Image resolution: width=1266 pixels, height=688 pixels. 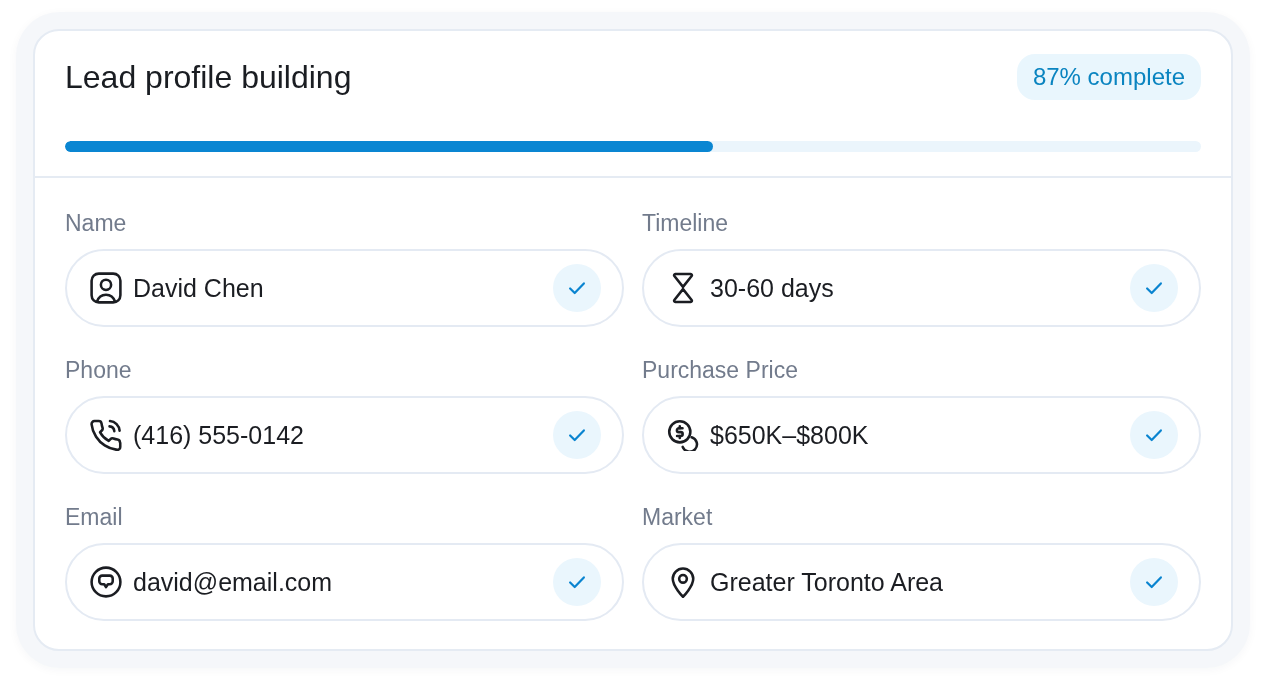 What do you see at coordinates (198, 288) in the screenshot?
I see `field-value: David Chen` at bounding box center [198, 288].